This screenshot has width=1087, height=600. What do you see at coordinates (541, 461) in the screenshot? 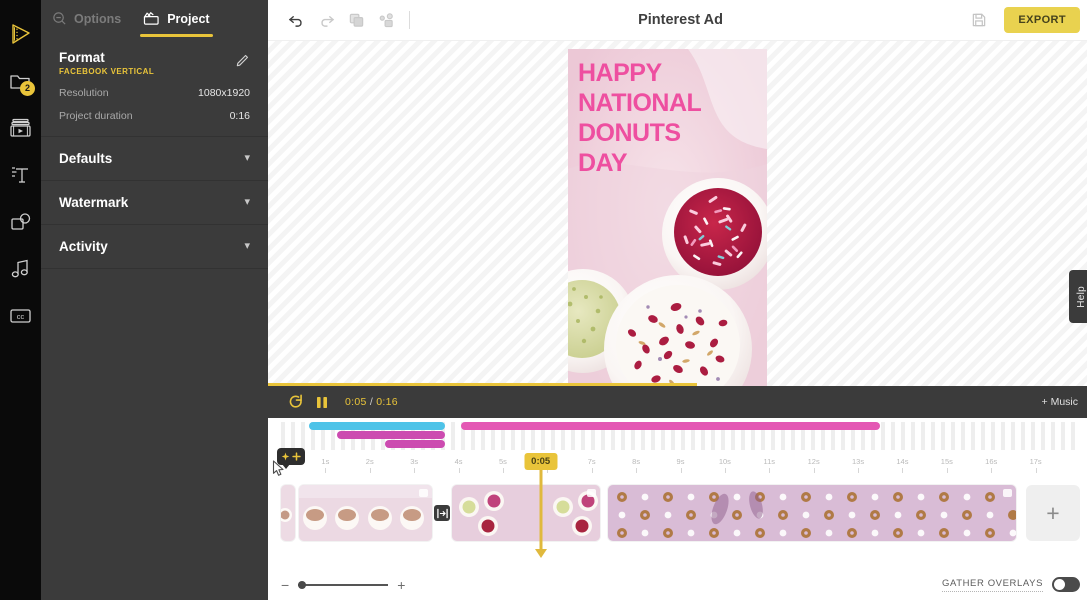
I see `playhead-badge: 0:05` at bounding box center [541, 461].